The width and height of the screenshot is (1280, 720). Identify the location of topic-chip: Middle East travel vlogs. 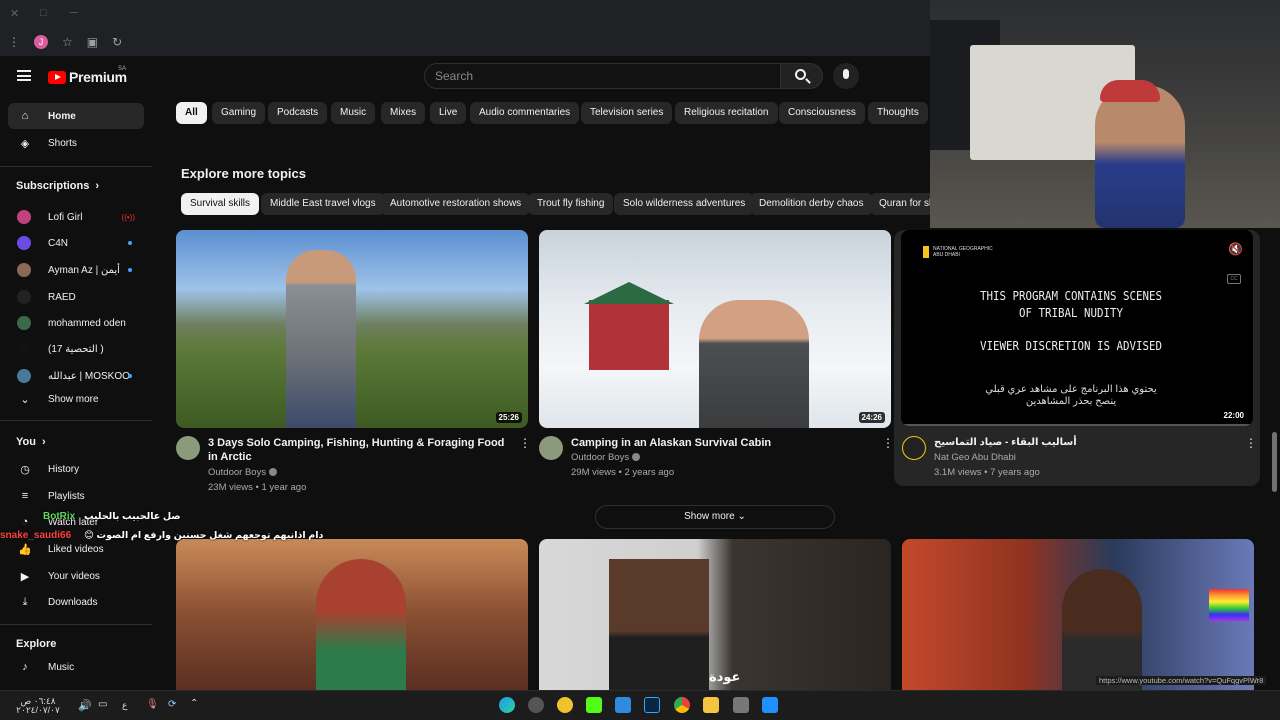
(323, 204).